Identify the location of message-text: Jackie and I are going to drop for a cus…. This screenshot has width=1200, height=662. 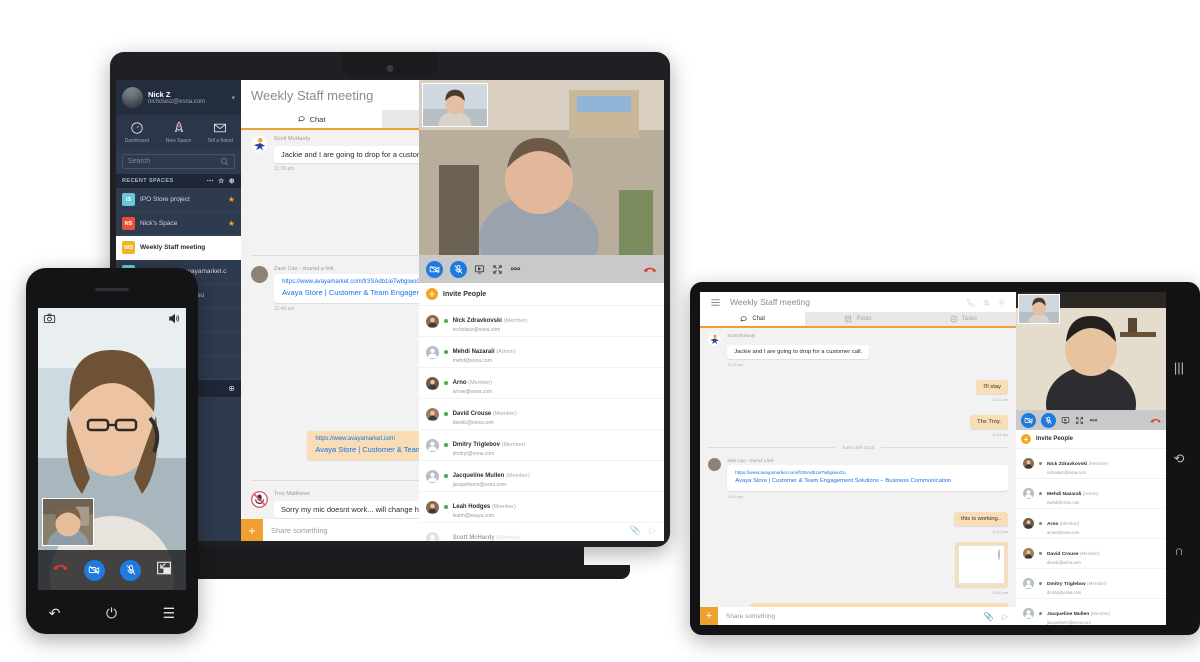
(798, 352).